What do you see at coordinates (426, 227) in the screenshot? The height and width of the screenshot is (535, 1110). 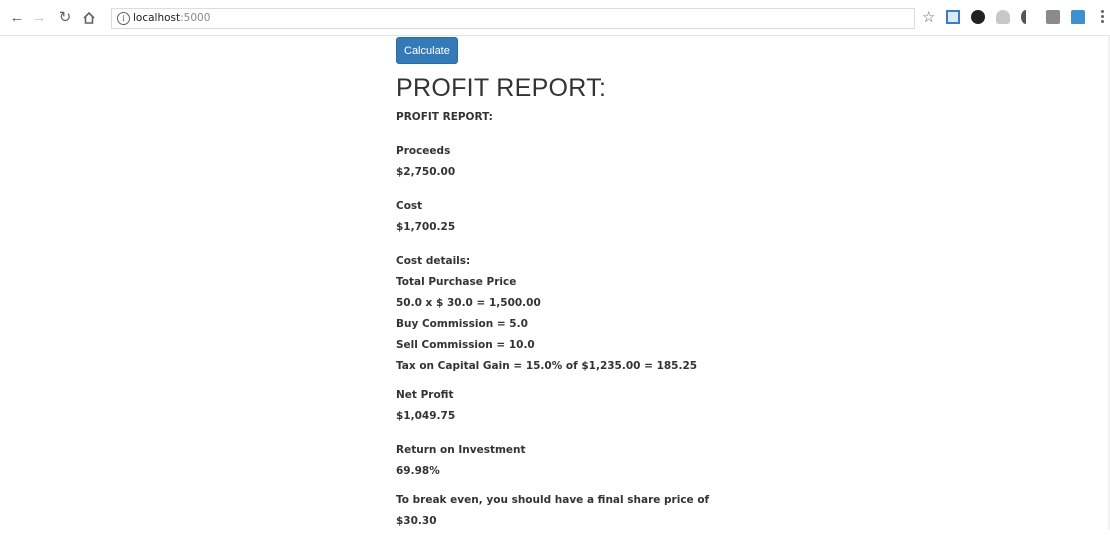 I see `cost-value: $1,700.25` at bounding box center [426, 227].